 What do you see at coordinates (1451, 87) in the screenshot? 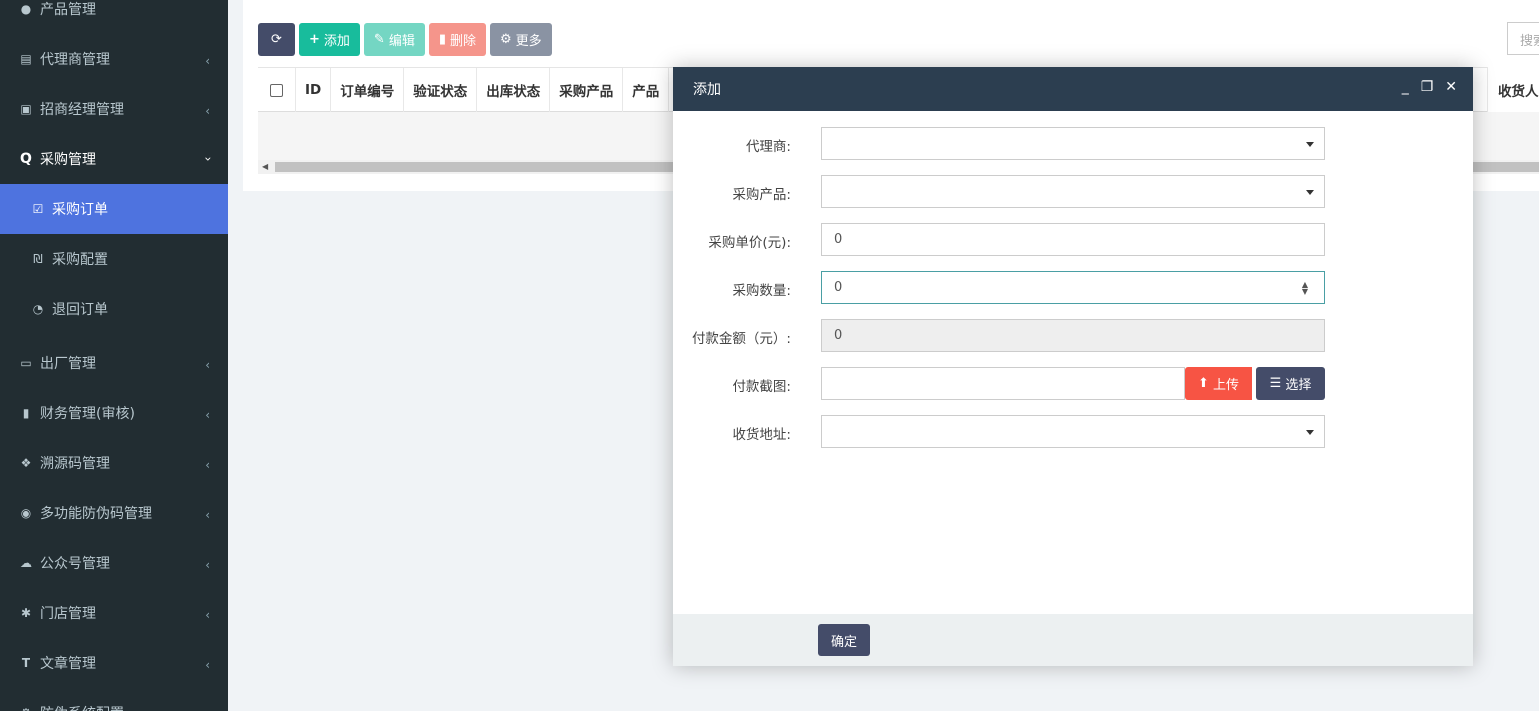
I see `close-icon: ✕` at bounding box center [1451, 87].